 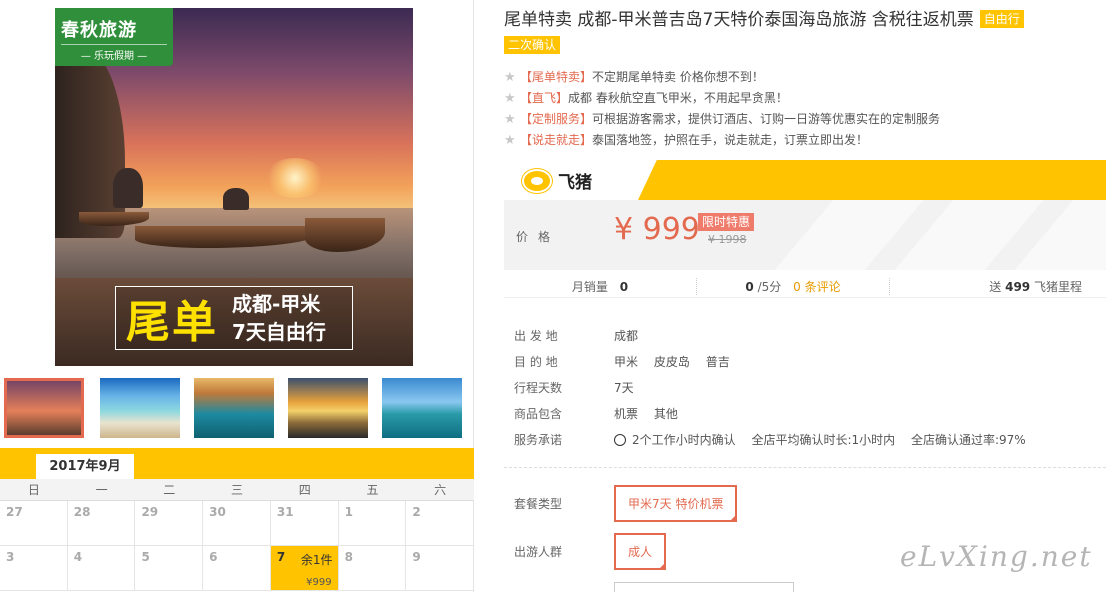 I want to click on miles-prefix: 送, so click(x=995, y=287).